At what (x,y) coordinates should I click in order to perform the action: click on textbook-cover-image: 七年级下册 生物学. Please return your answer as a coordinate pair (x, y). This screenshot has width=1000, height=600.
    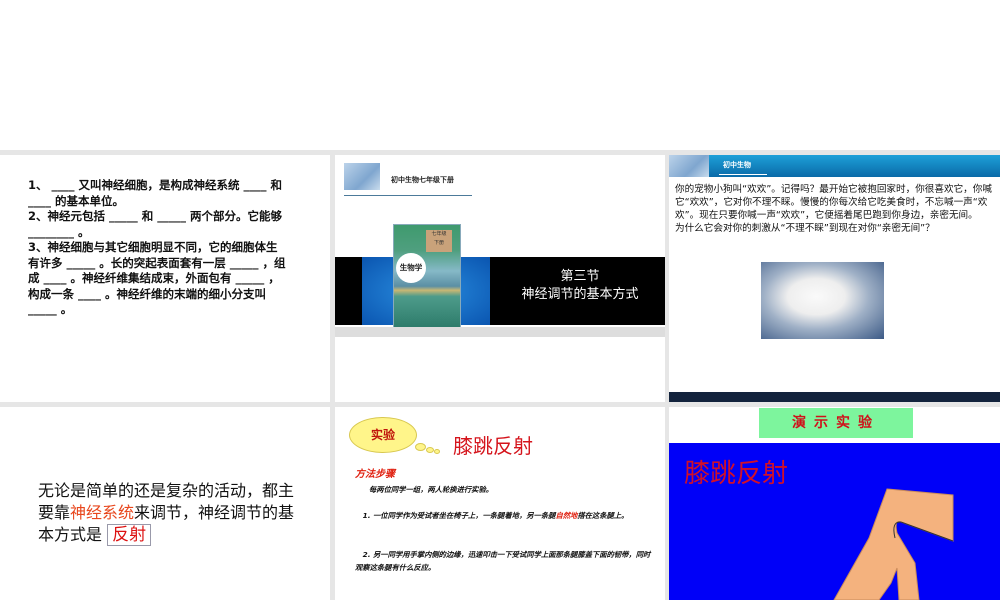
    Looking at the image, I should click on (427, 276).